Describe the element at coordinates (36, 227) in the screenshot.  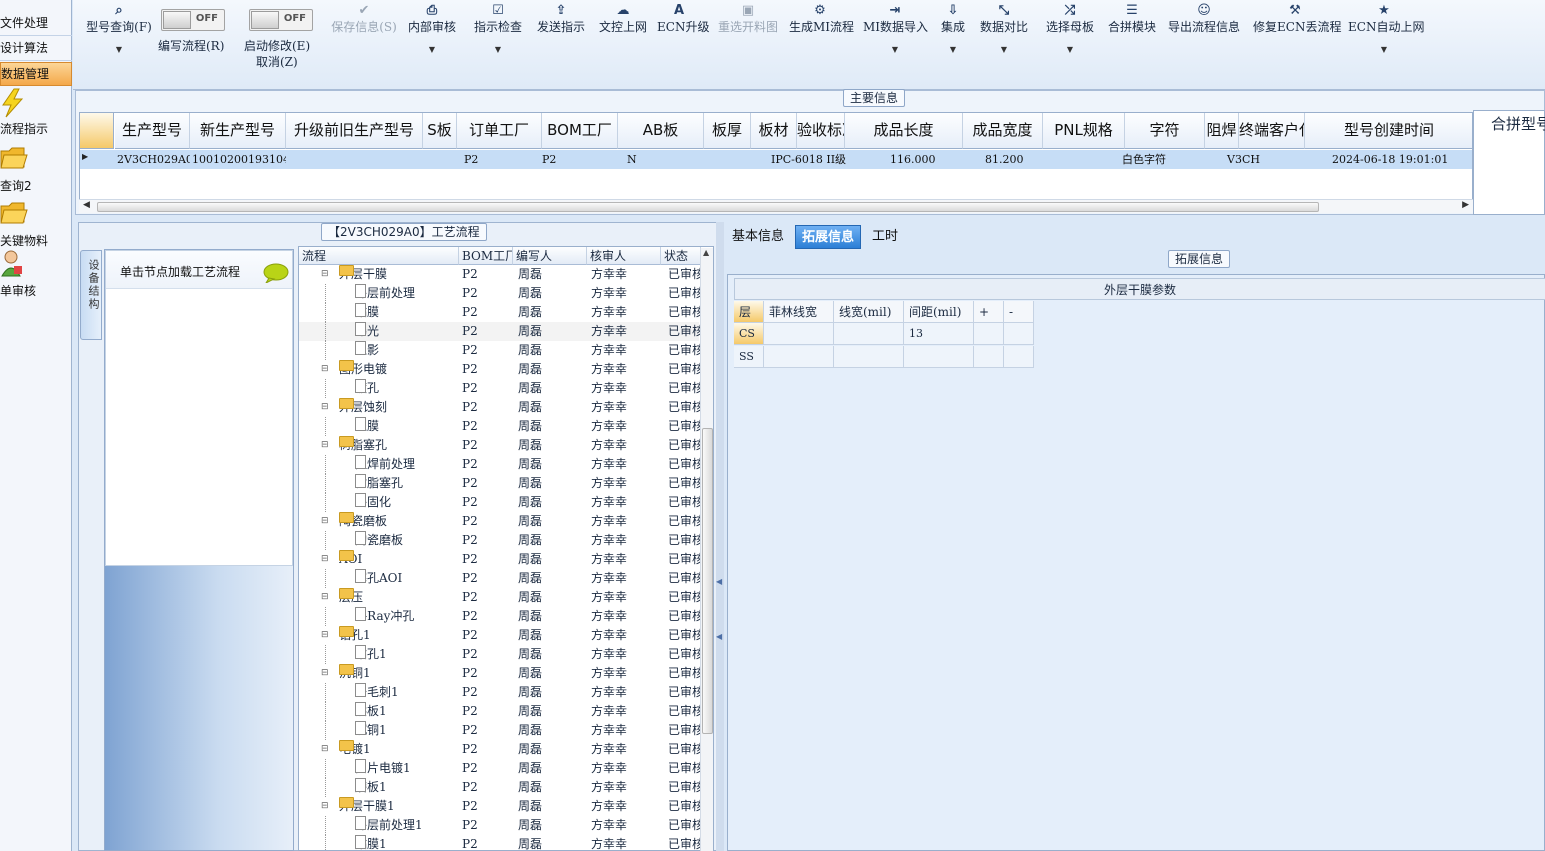
I see `nav-icon-item-2: 关键物料` at that location.